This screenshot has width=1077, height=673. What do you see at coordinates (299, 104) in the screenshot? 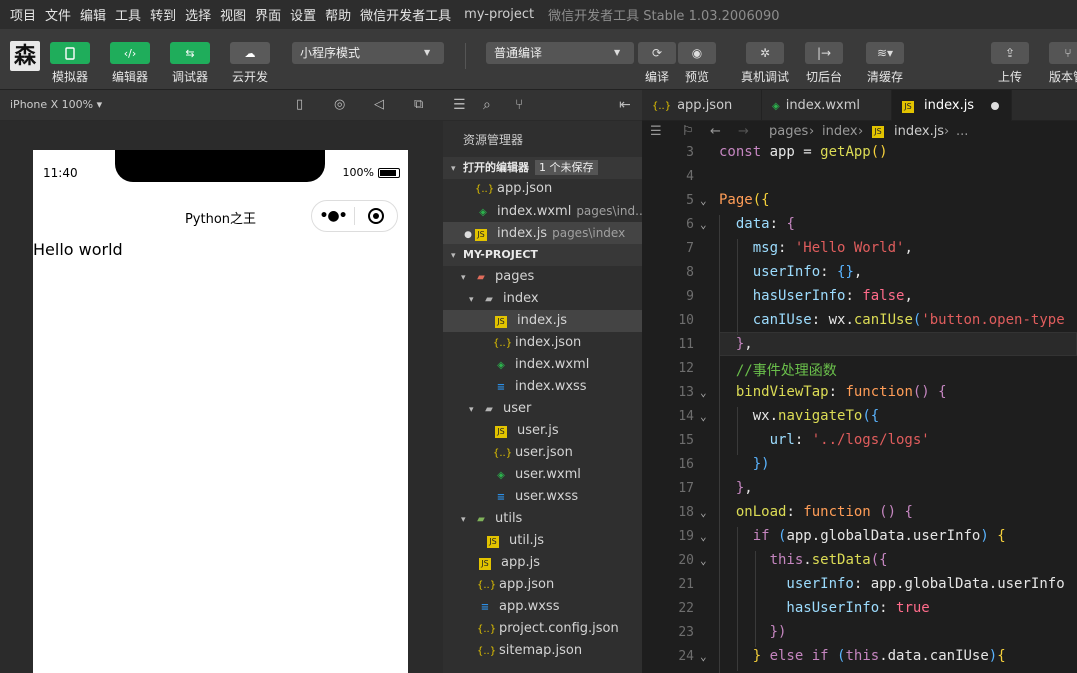
I see `phone-icon: ▯` at bounding box center [299, 104].